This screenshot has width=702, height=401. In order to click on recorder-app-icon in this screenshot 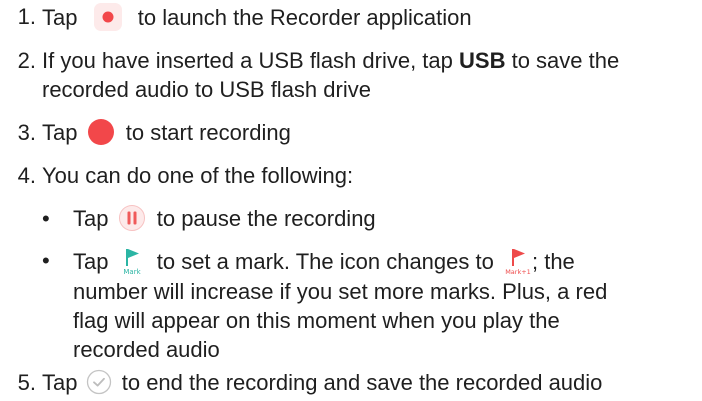, I will do `click(108, 17)`.